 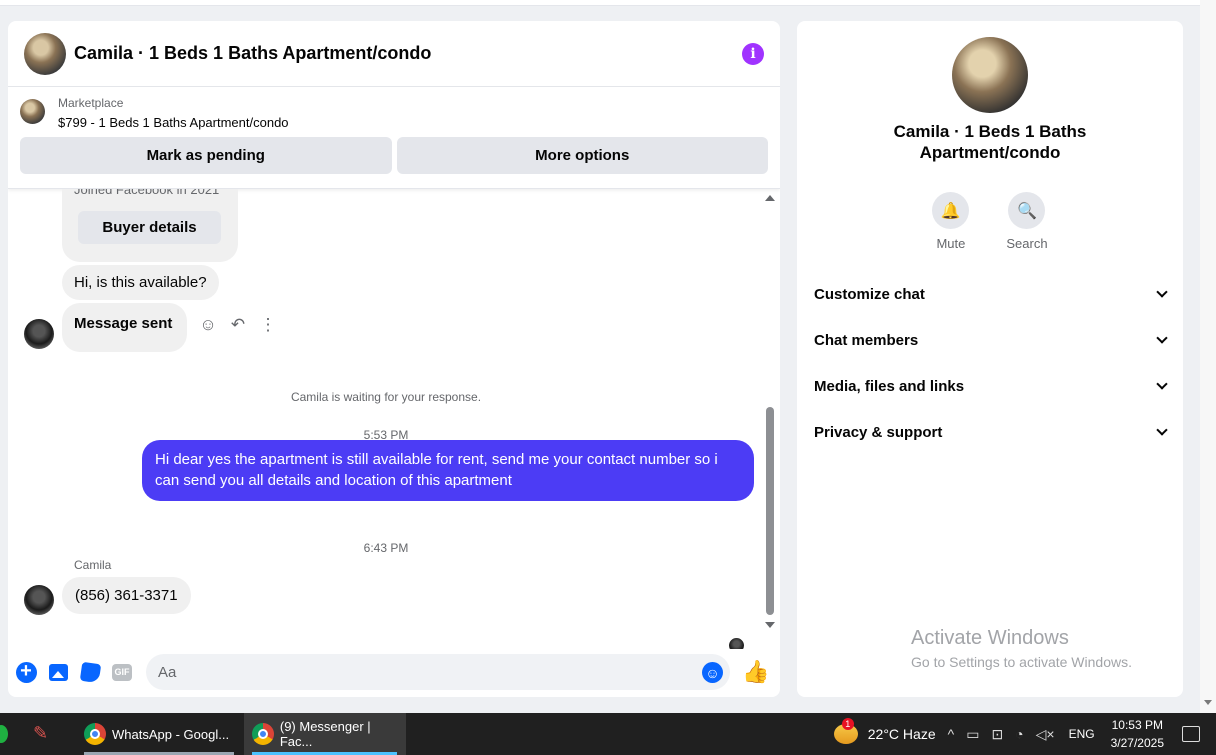 What do you see at coordinates (93, 565) in the screenshot?
I see `sender-name: Camila` at bounding box center [93, 565].